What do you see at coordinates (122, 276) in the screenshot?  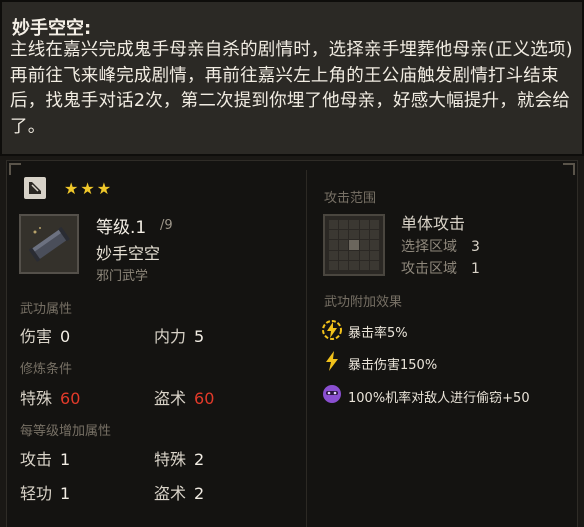 I see `skill-school: 邪门武学` at bounding box center [122, 276].